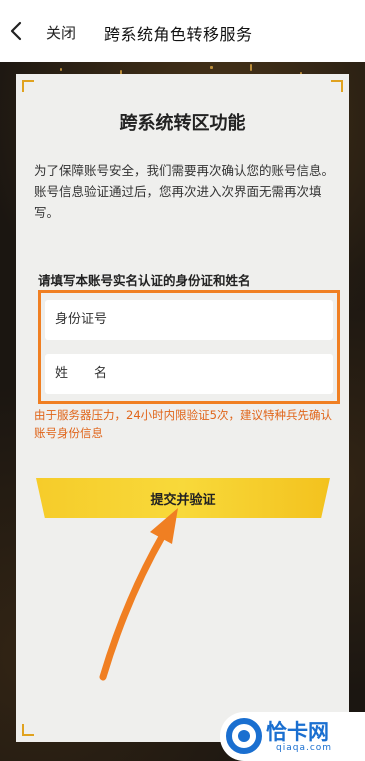  I want to click on watermark-badge: 恰卡网 qiaqa.com, so click(292, 736).